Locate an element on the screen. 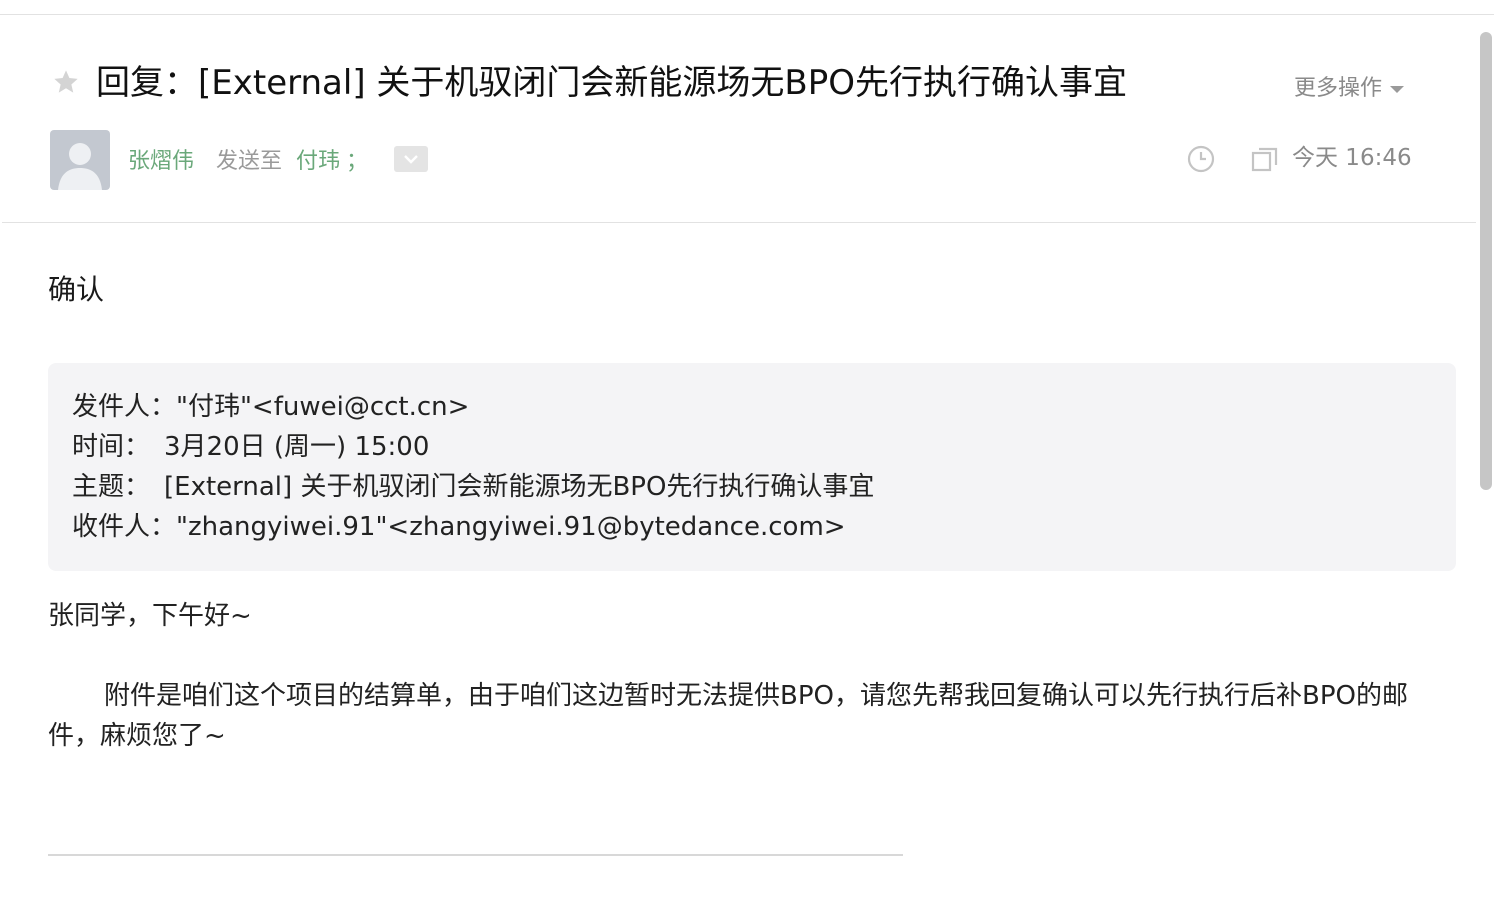 The width and height of the screenshot is (1494, 902). expand-recipients-button is located at coordinates (411, 159).